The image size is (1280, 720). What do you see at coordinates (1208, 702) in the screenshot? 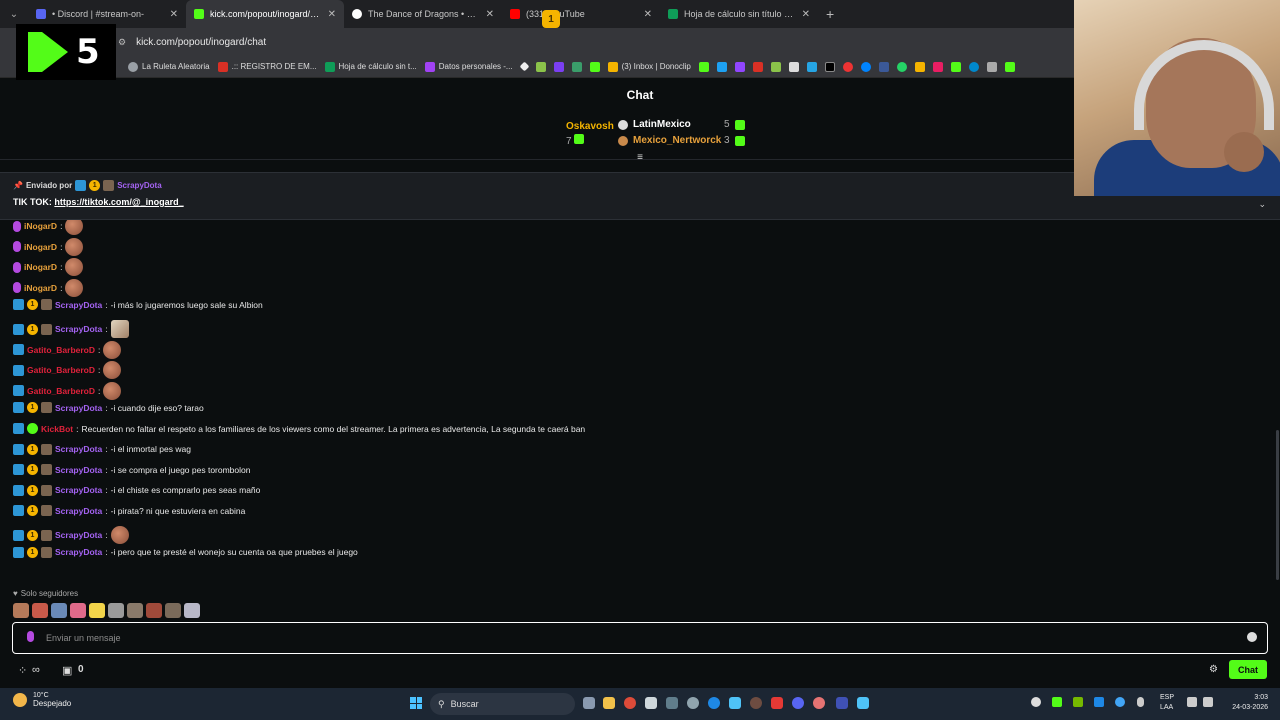
I see `volume-icon` at bounding box center [1208, 702].